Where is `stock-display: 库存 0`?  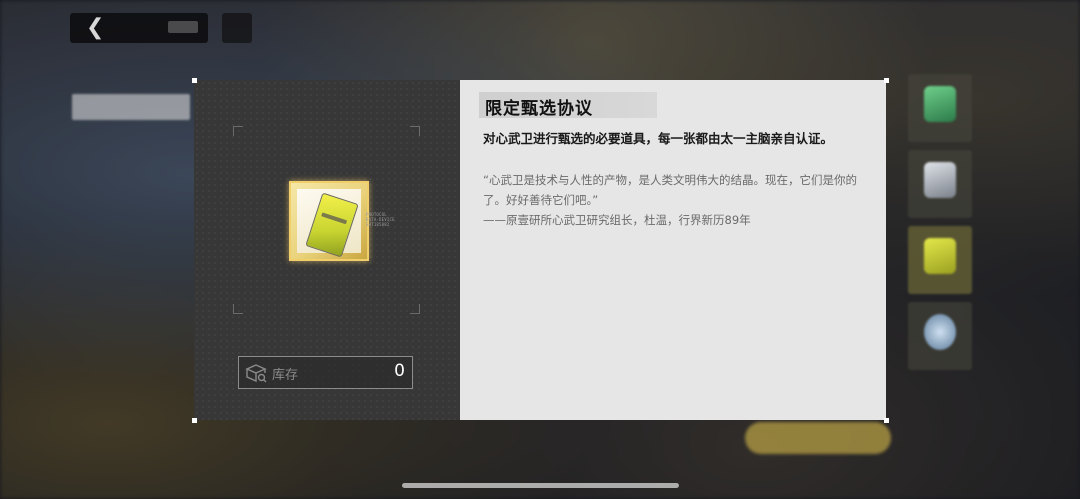
stock-display: 库存 0 is located at coordinates (325, 372).